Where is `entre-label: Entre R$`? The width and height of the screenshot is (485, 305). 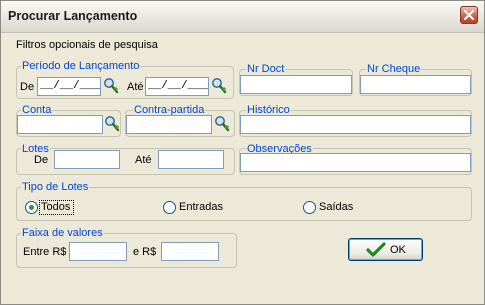
entre-label: Entre R$ is located at coordinates (45, 252).